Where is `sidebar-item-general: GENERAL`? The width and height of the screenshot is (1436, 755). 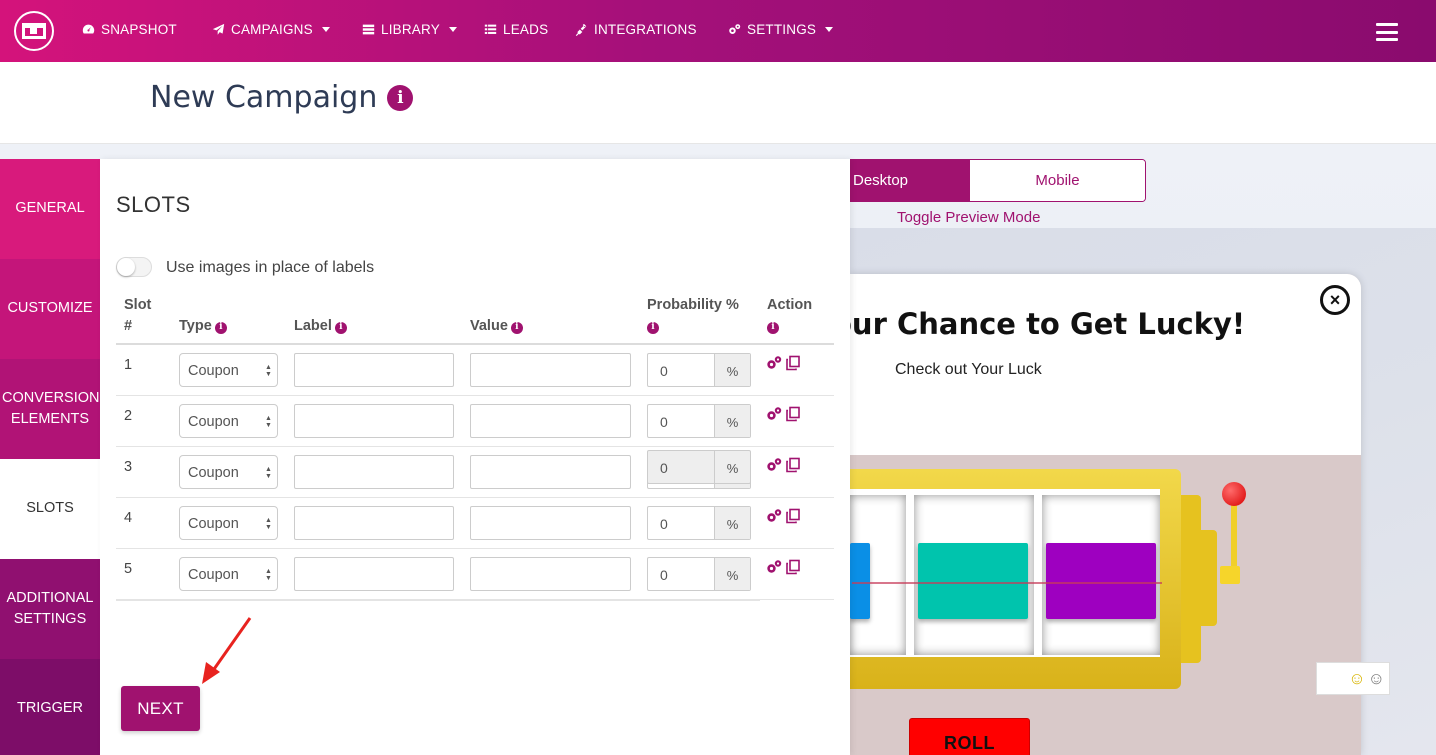
sidebar-item-general: GENERAL is located at coordinates (50, 209).